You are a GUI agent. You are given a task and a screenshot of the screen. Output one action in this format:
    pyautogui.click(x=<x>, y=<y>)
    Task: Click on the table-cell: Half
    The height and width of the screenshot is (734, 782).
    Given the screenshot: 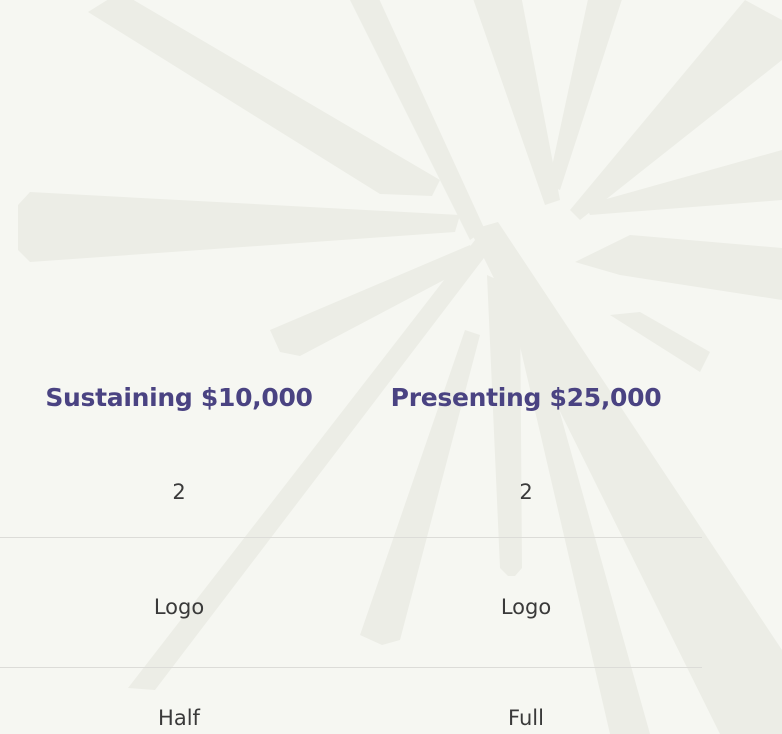 What is the action you would take?
    pyautogui.click(x=179, y=718)
    